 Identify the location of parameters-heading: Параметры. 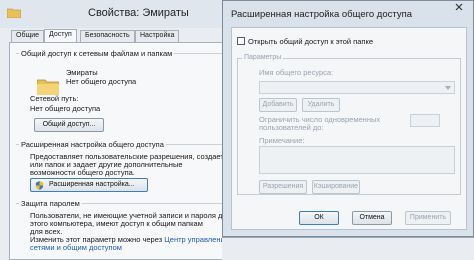
(263, 57).